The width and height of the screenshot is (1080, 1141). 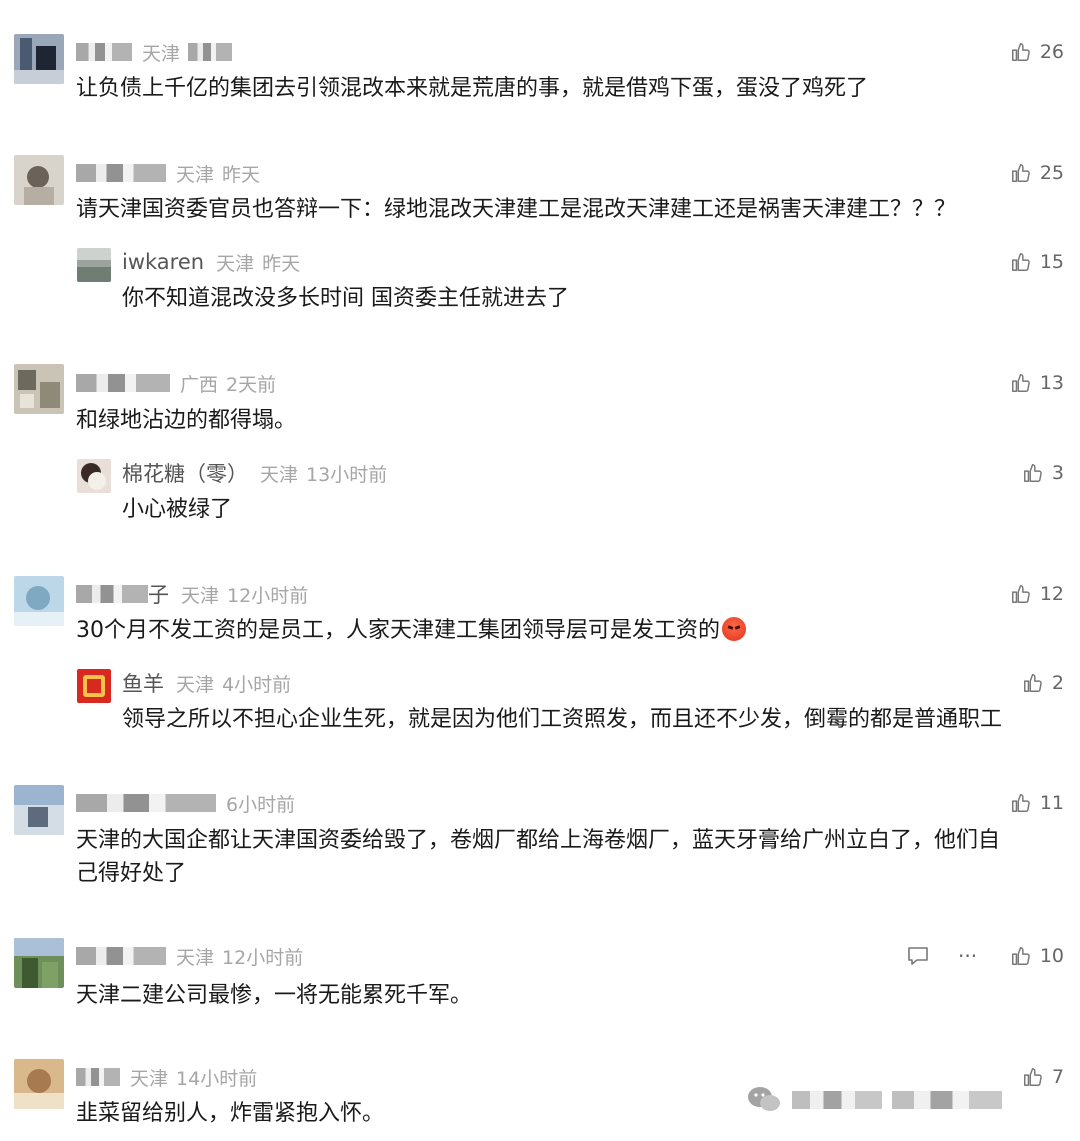 What do you see at coordinates (143, 683) in the screenshot?
I see `username: 鱼羊` at bounding box center [143, 683].